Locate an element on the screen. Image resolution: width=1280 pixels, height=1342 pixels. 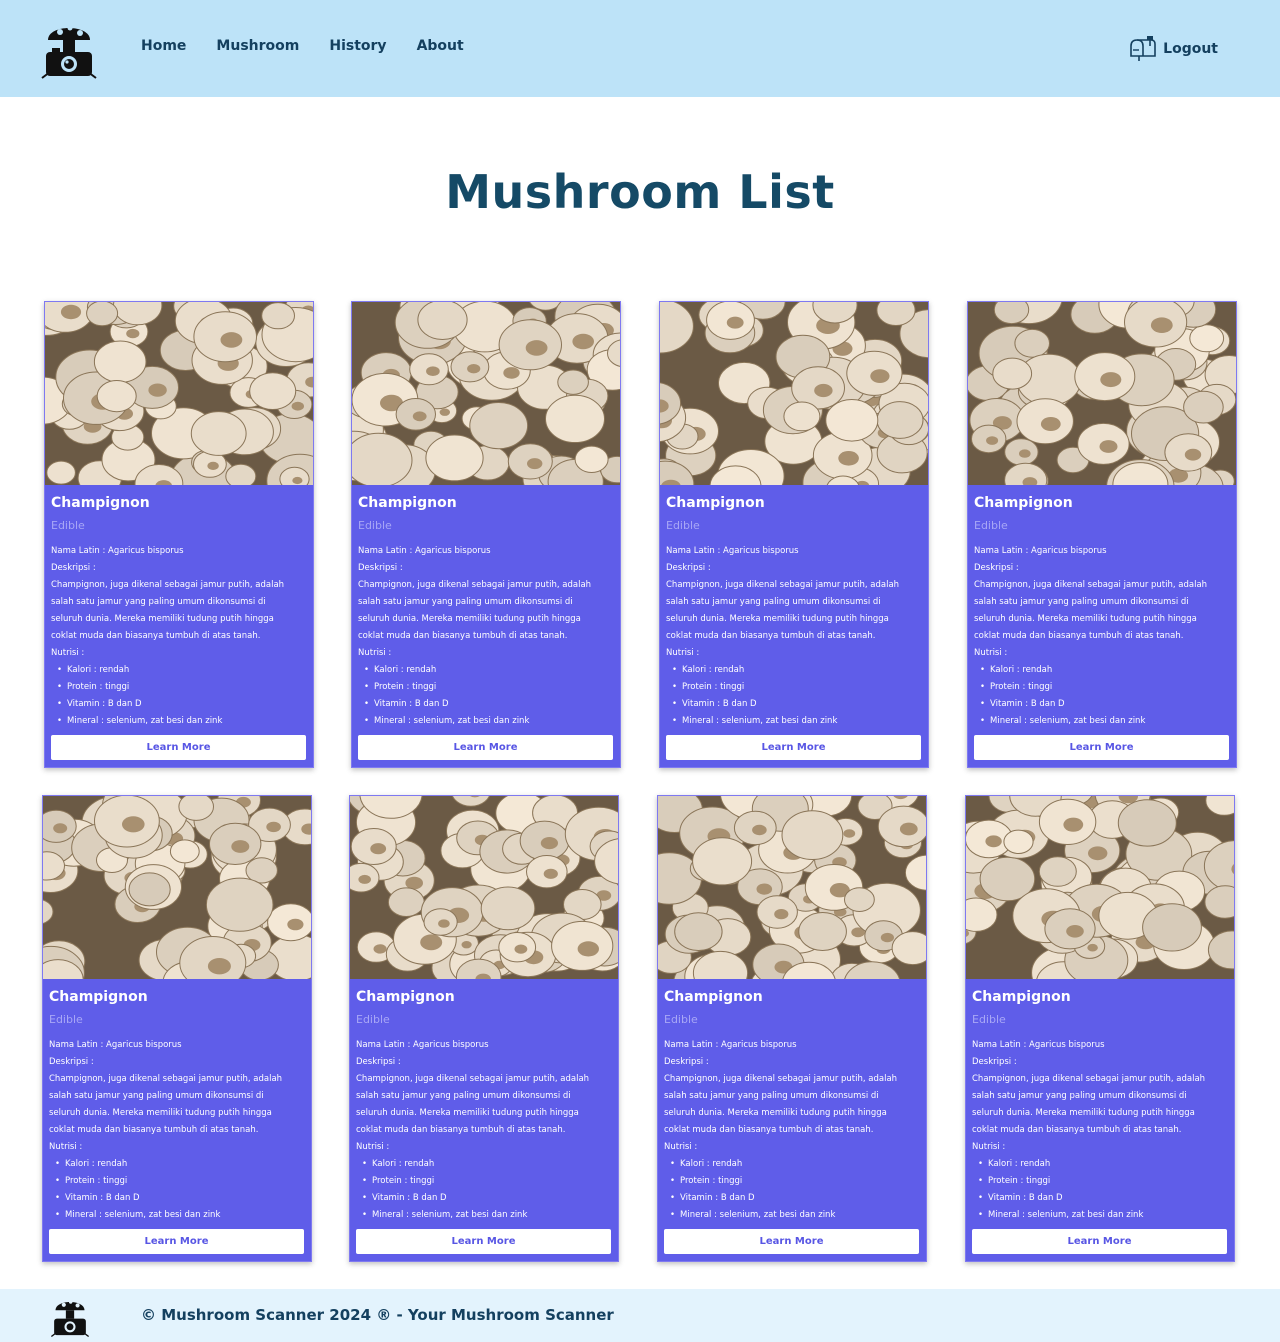
nav-mushroom: Mushroom is located at coordinates (257, 46).